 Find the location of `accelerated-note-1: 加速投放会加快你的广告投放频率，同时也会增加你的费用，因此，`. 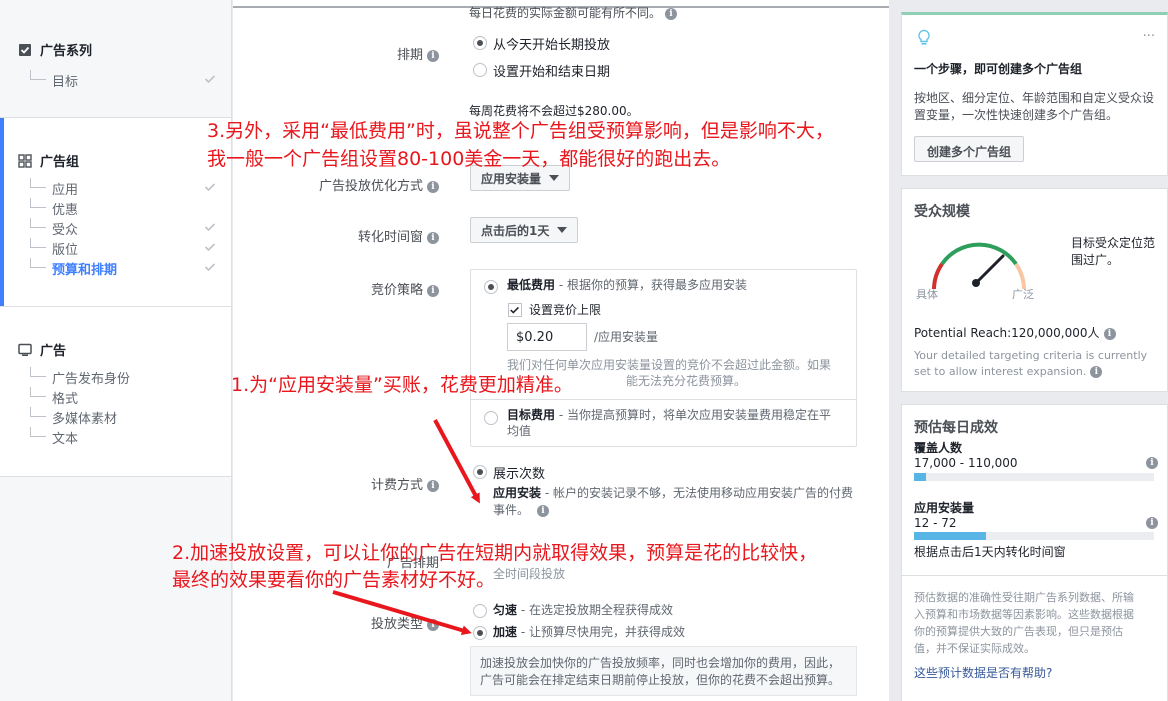

accelerated-note-1: 加速投放会加快你的广告投放频率，同时也会增加你的费用，因此， is located at coordinates (660, 663).